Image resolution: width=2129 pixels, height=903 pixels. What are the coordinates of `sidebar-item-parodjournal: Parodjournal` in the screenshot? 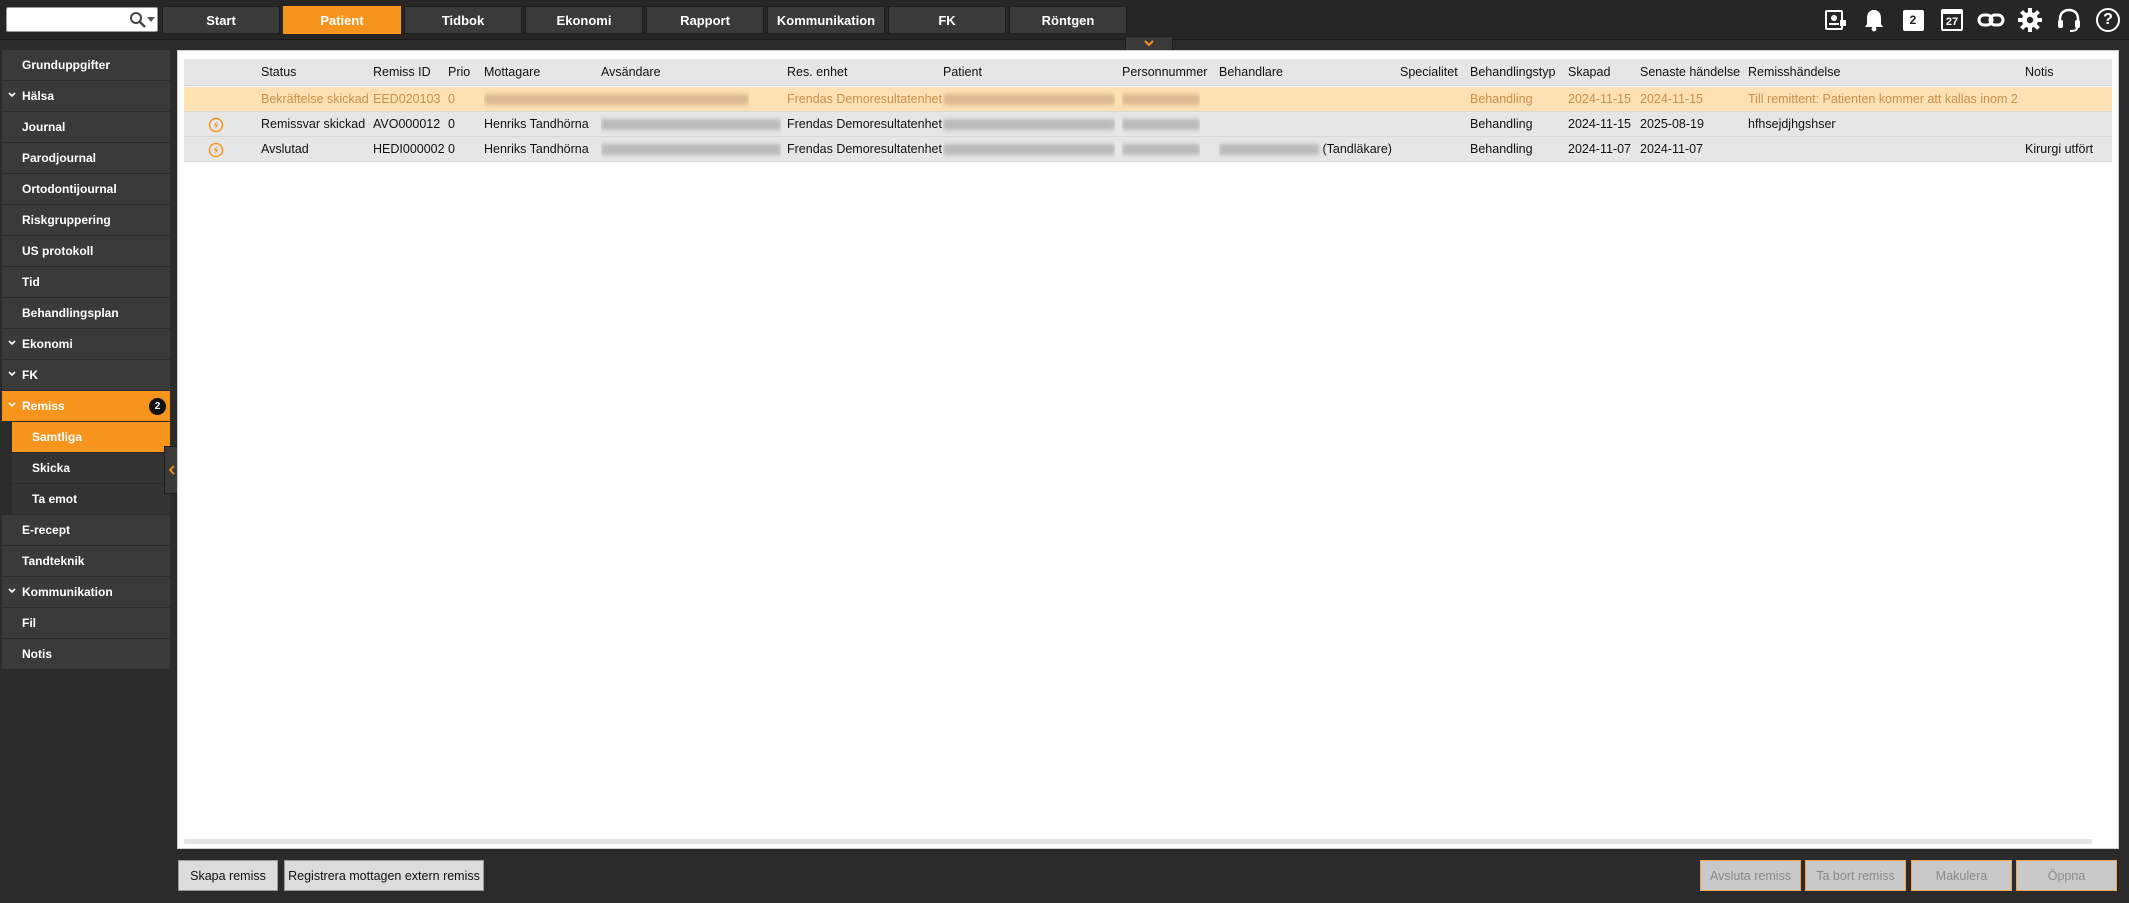 It's located at (86, 158).